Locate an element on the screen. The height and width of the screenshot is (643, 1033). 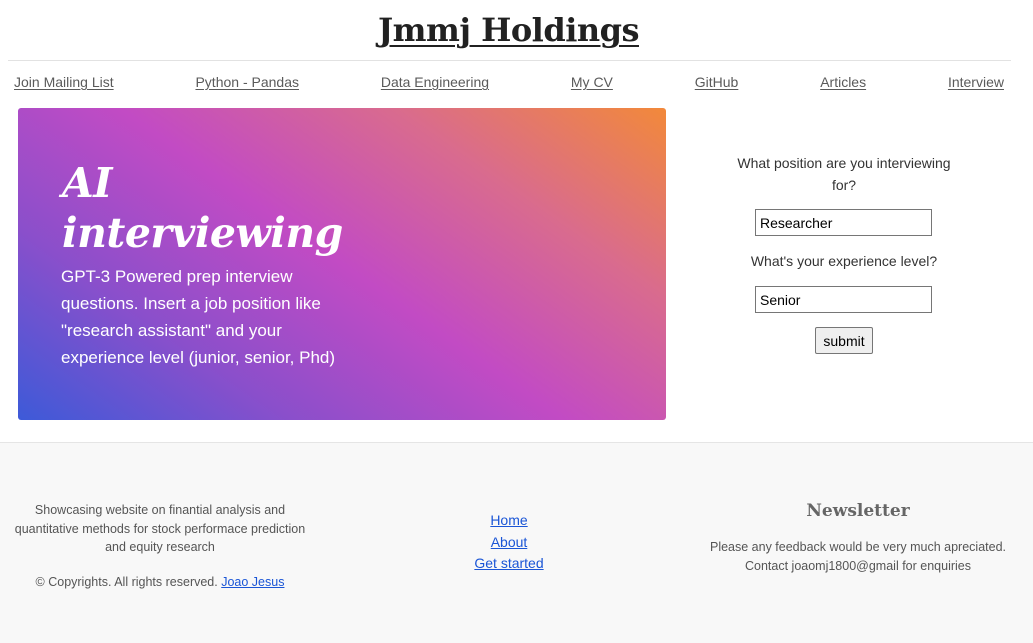
footer-links: Home About Get started is located at coordinates (509, 542).